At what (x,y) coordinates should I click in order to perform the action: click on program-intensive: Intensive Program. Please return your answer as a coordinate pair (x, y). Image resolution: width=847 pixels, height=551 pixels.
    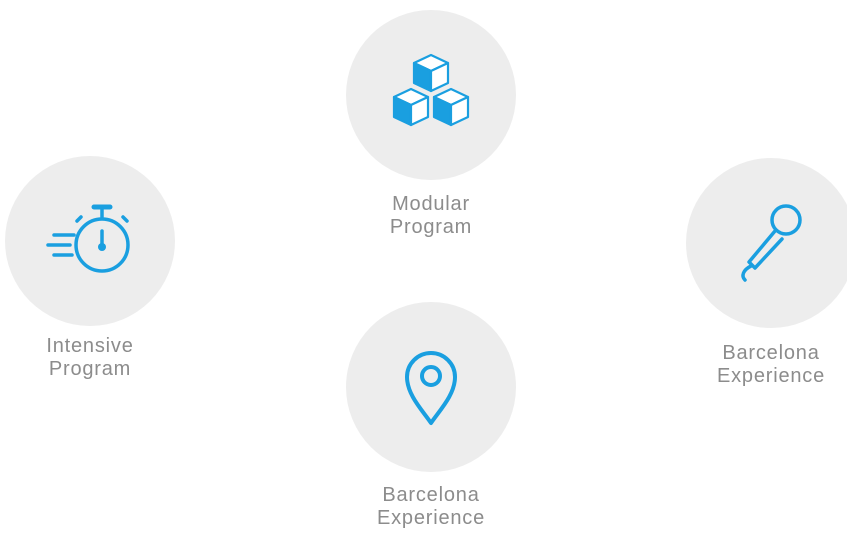
    Looking at the image, I should click on (95, 268).